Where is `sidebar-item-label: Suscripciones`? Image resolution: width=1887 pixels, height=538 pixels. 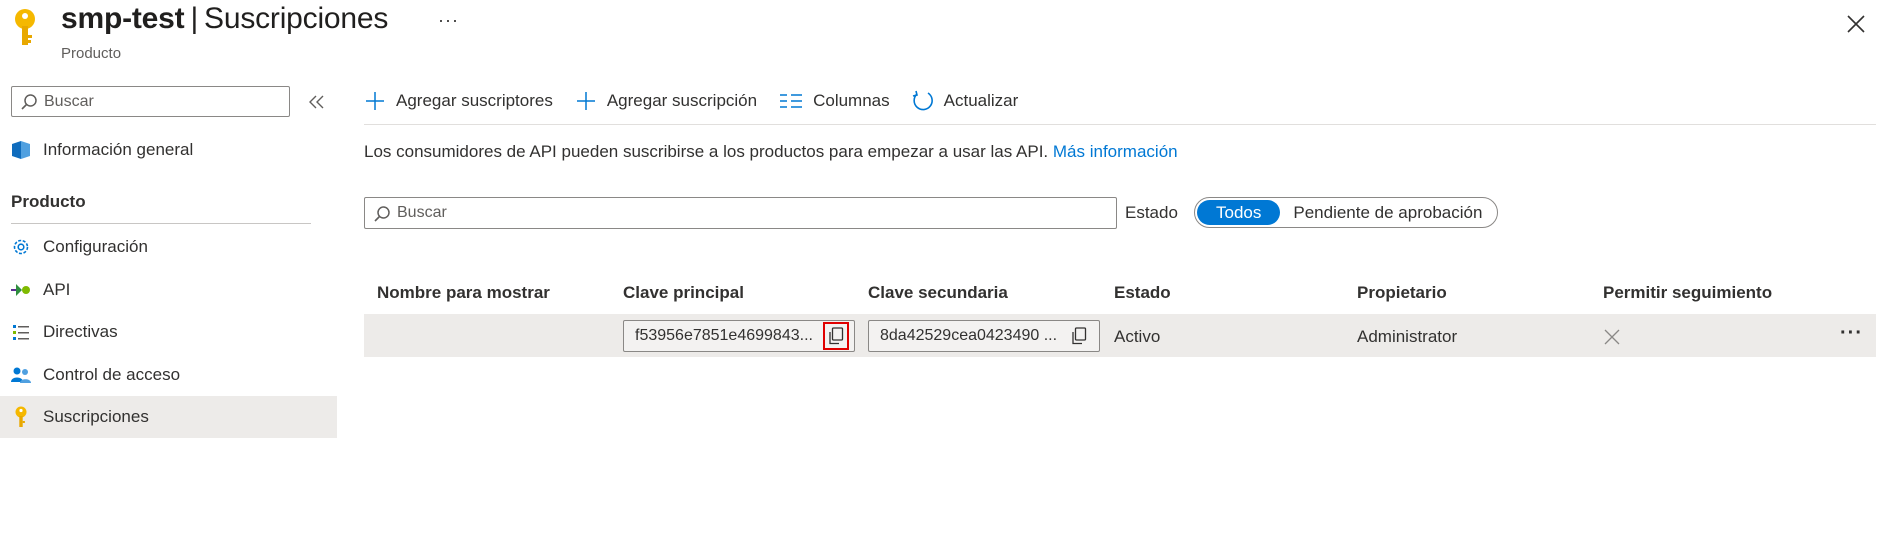
sidebar-item-label: Suscripciones is located at coordinates (96, 416).